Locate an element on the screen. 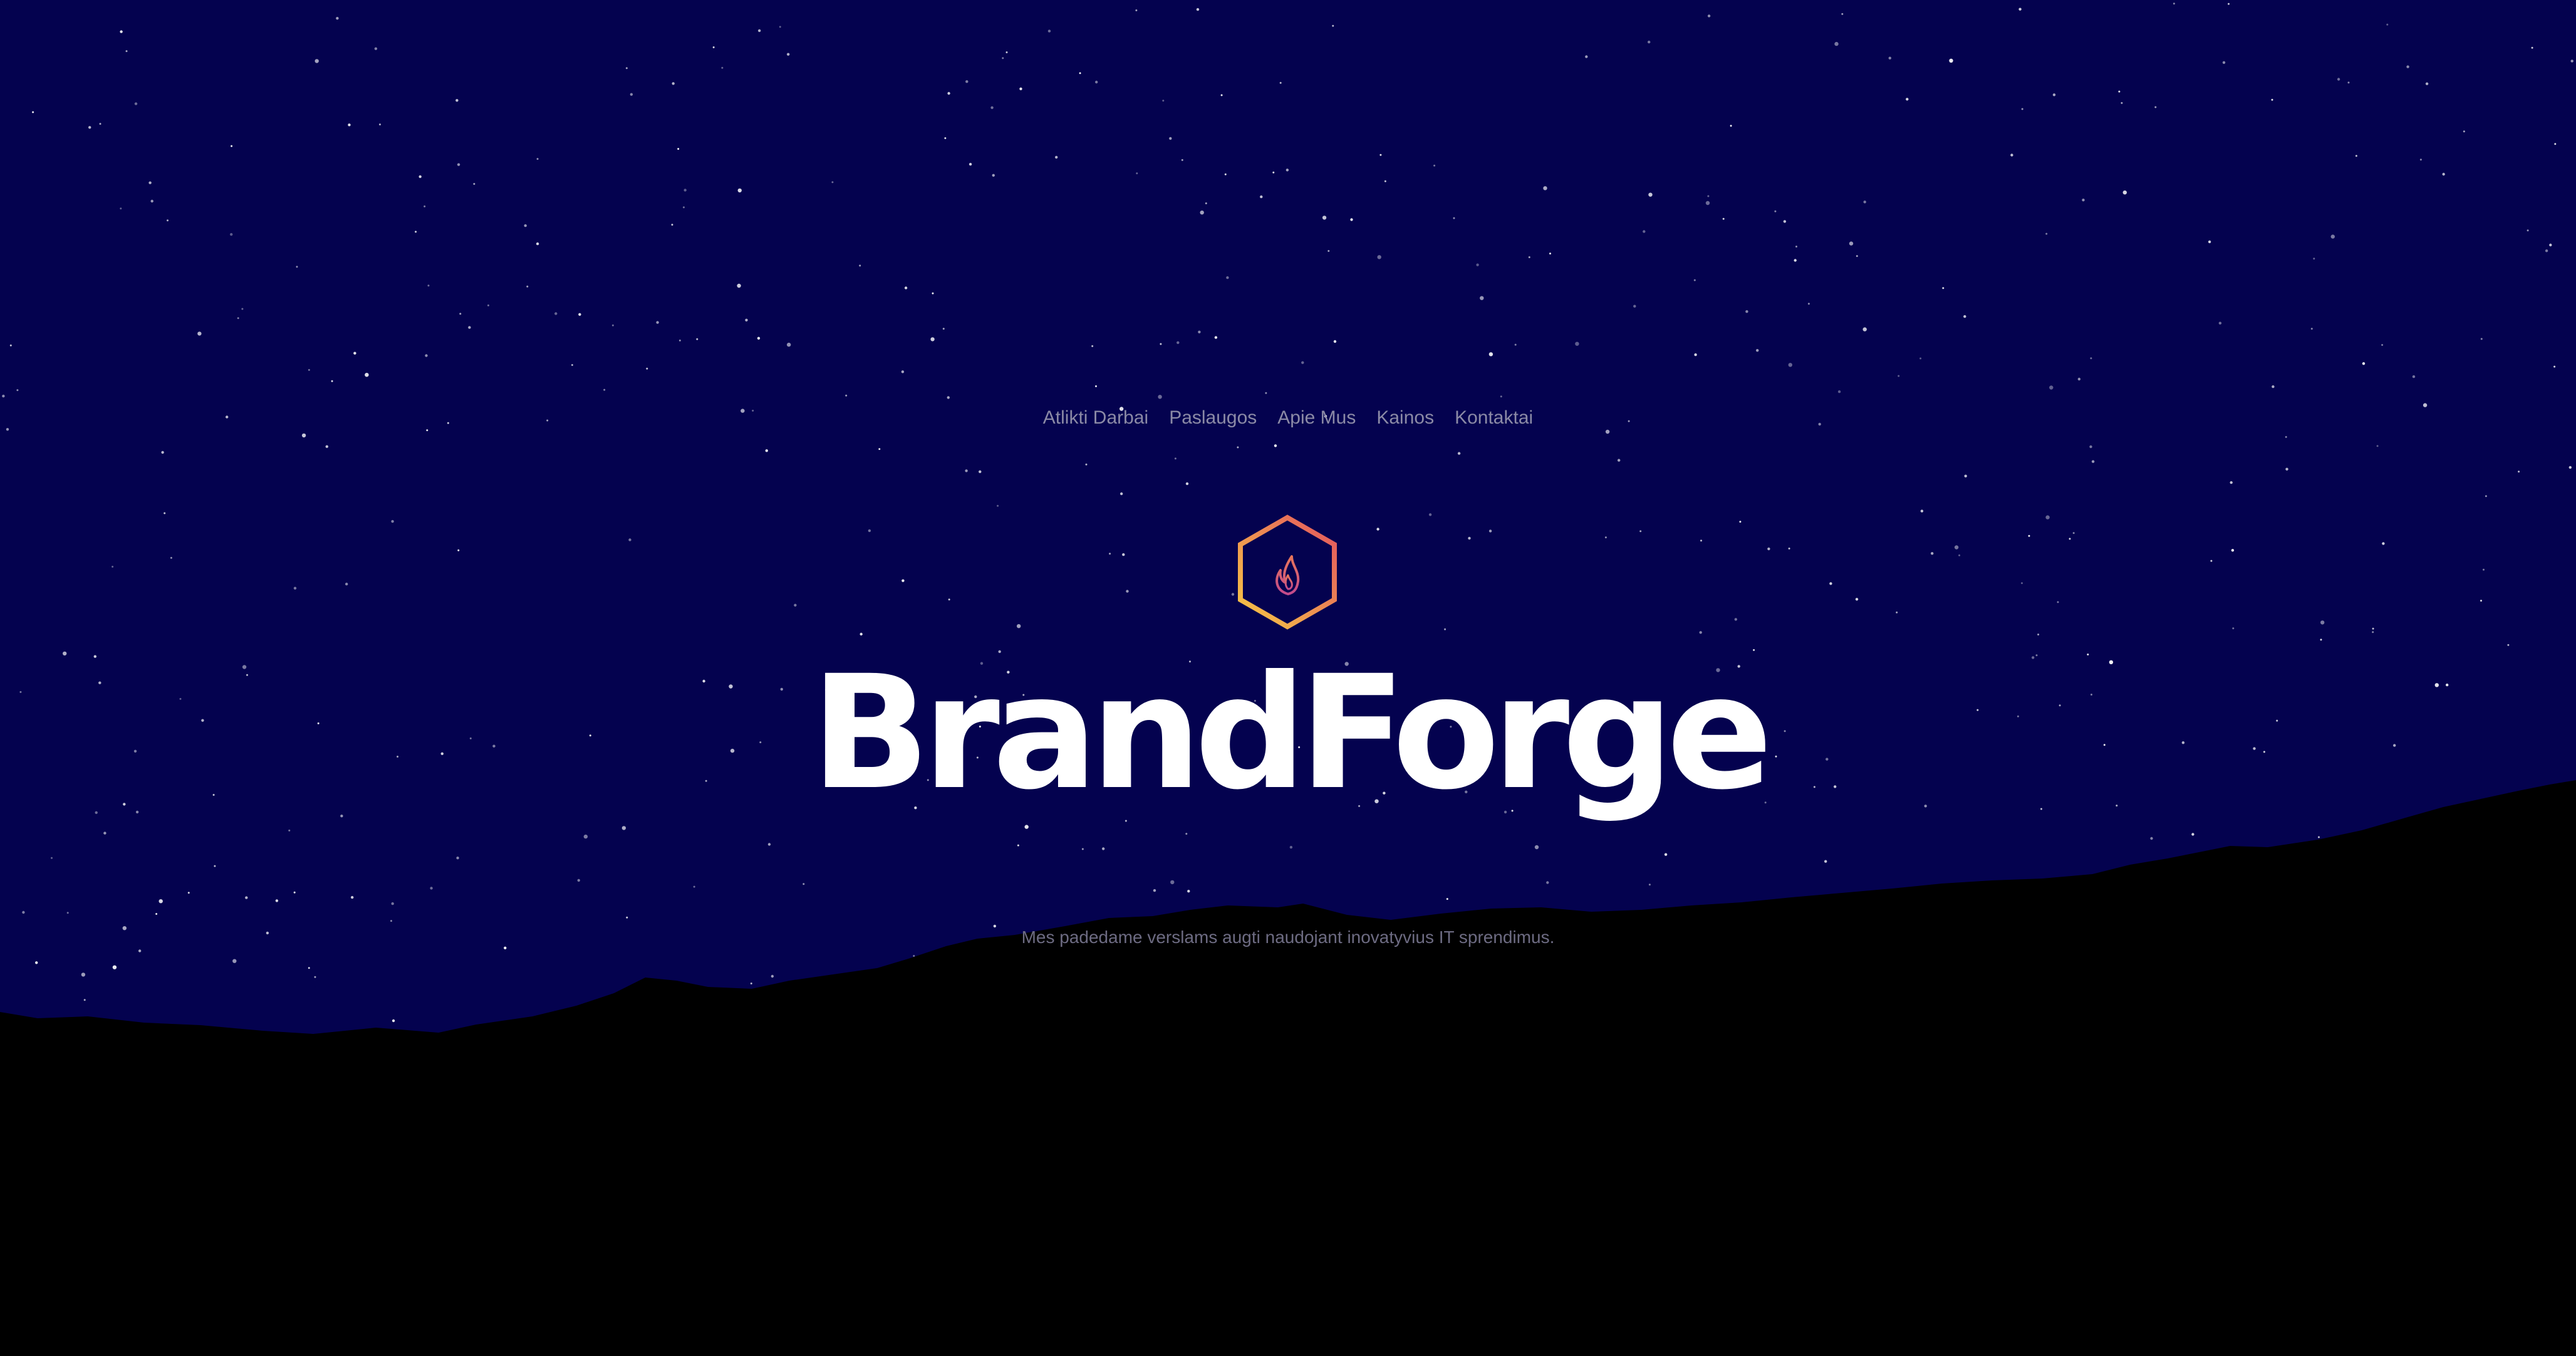  nav-item-paslaugos: Paslaugos is located at coordinates (1213, 418).